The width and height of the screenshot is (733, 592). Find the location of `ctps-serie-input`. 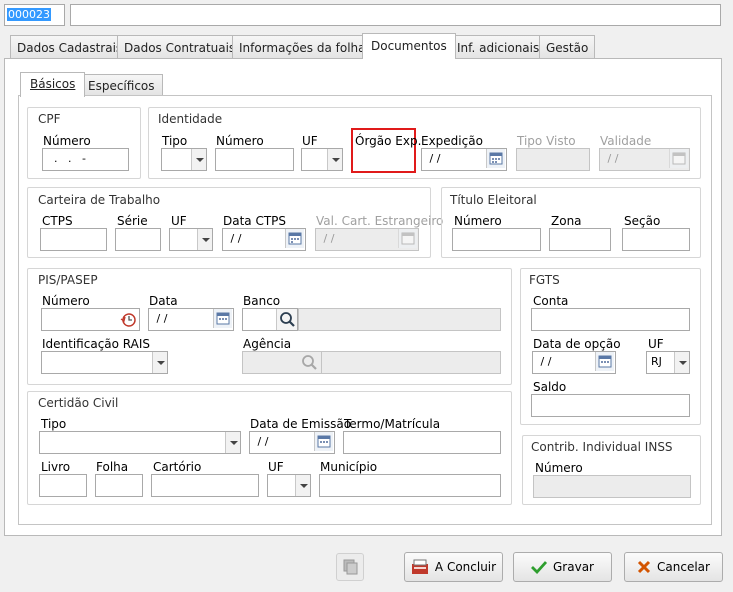

ctps-serie-input is located at coordinates (138, 239).